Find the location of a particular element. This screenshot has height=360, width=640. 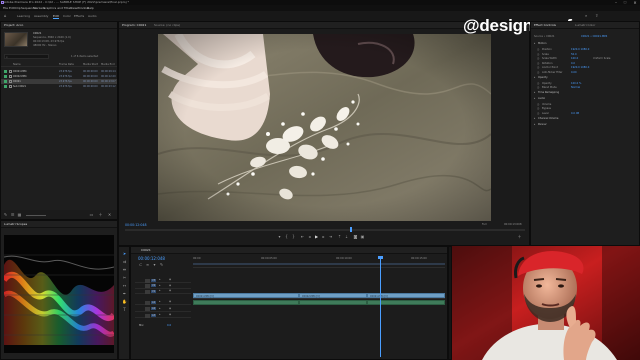

timeline-playhead is located at coordinates (380, 307).